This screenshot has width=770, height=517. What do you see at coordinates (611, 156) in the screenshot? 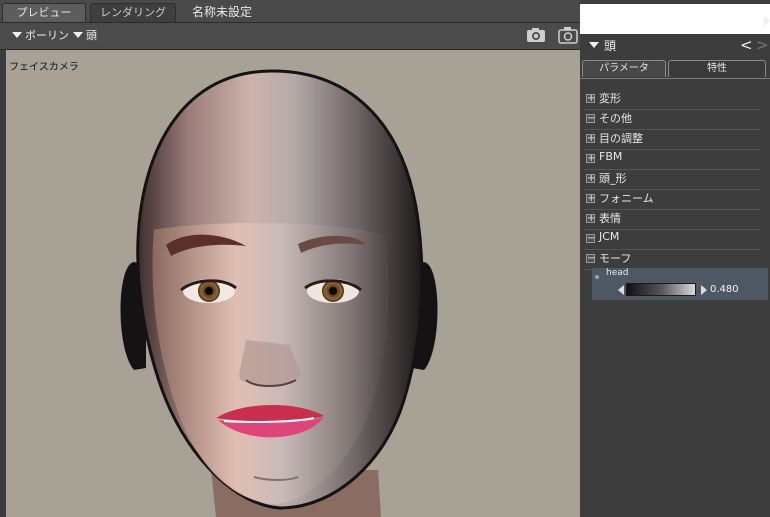
I see `category-label: FBM` at bounding box center [611, 156].